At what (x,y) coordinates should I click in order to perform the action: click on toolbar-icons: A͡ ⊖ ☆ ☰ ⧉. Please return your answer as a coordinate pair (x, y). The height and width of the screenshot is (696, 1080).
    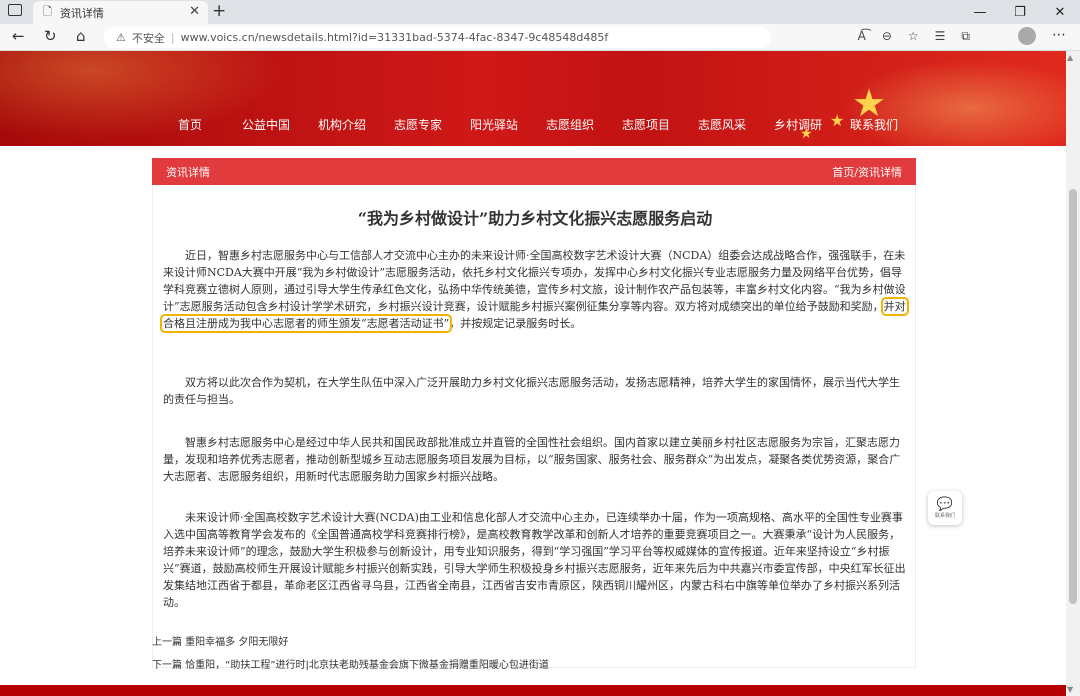
    Looking at the image, I should click on (914, 36).